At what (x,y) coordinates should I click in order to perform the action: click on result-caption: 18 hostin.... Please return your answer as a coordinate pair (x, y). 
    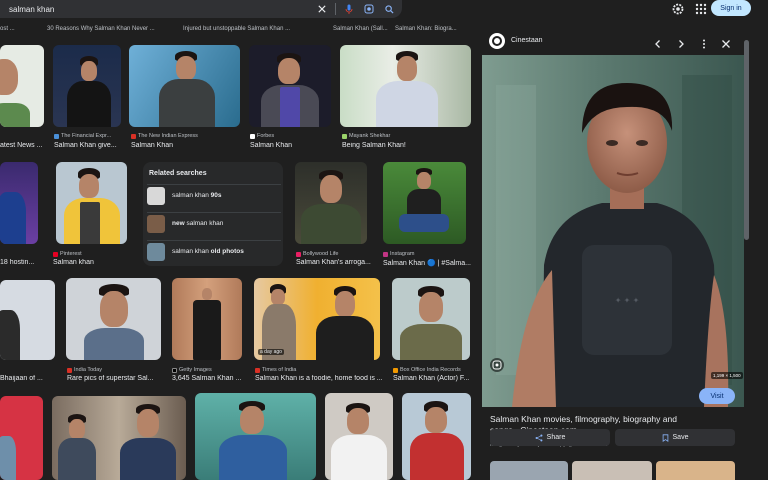
    Looking at the image, I should click on (20, 262).